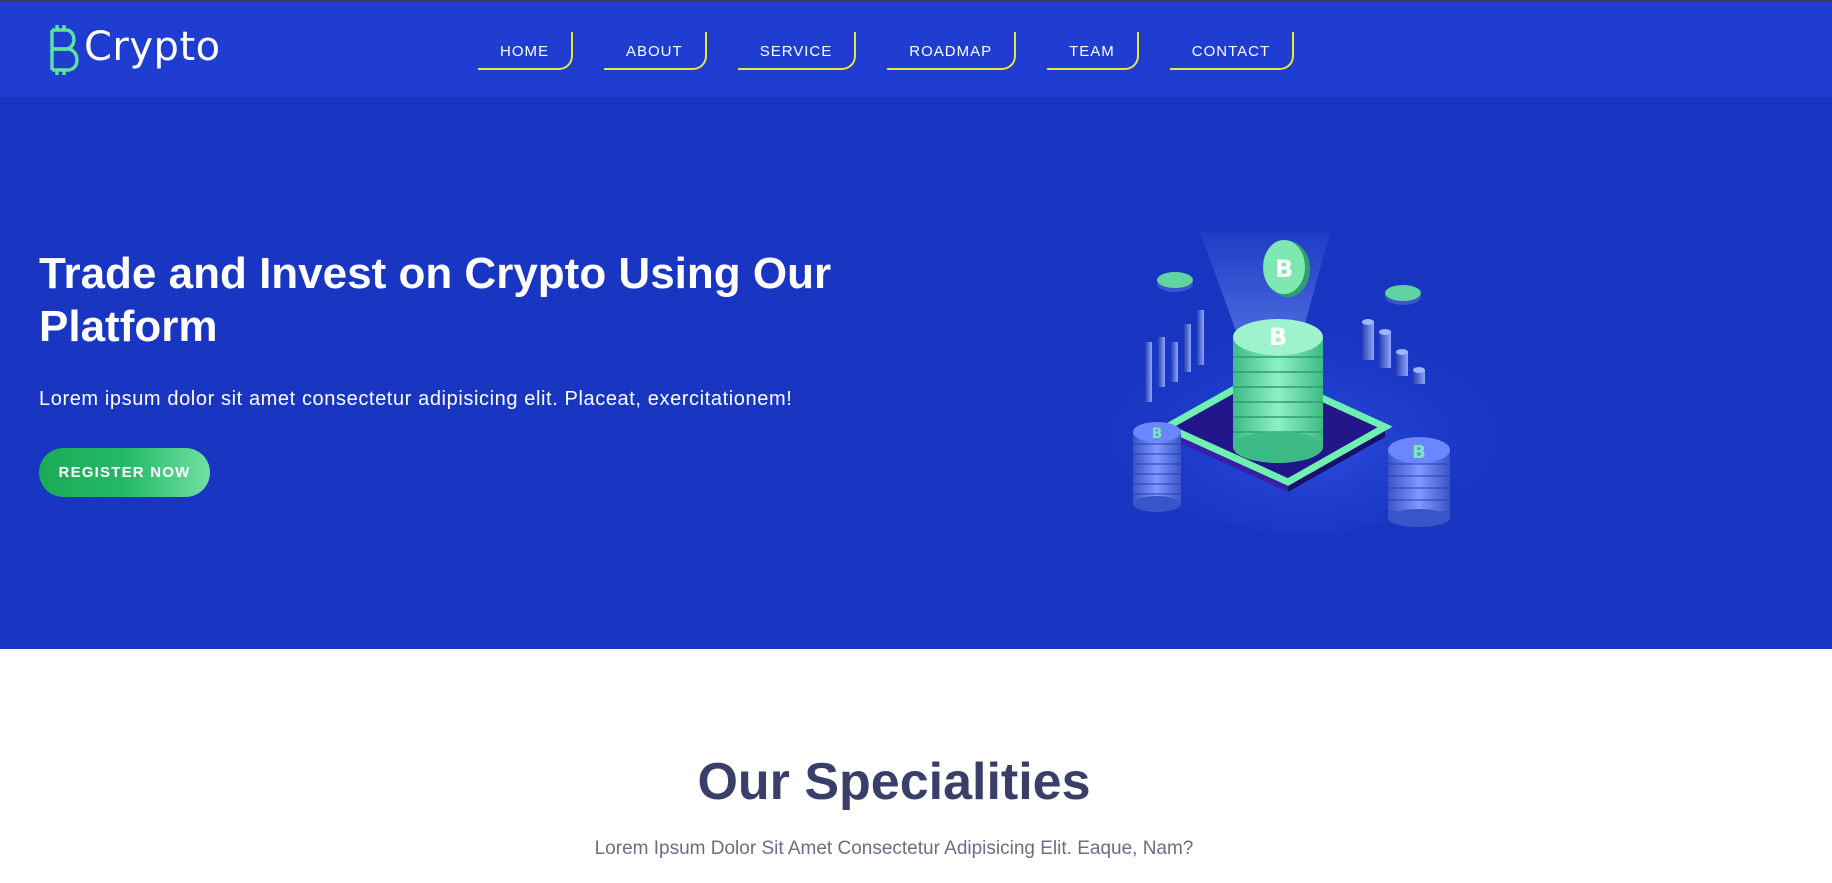 This screenshot has height=883, width=1832. What do you see at coordinates (1093, 51) in the screenshot?
I see `nav-team: TEAM` at bounding box center [1093, 51].